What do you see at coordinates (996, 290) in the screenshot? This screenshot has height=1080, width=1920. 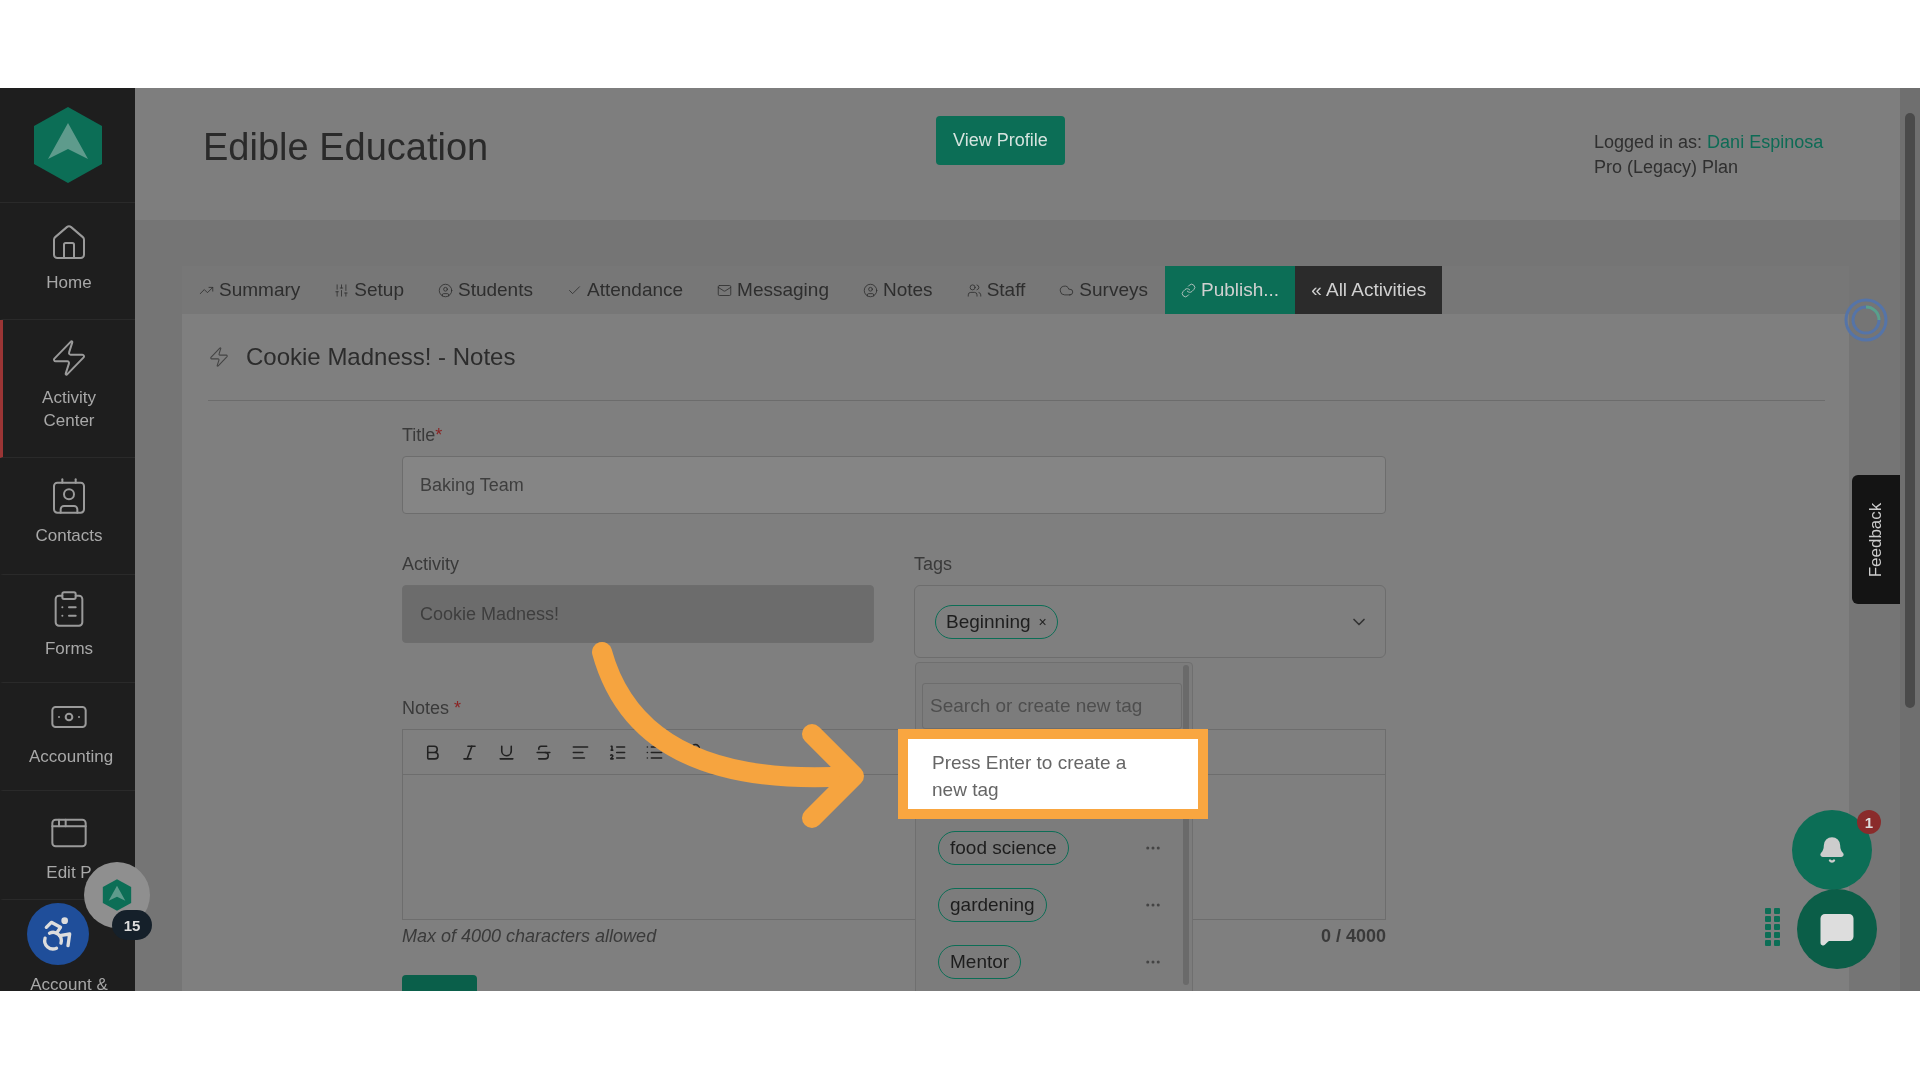 I see `tab: Staff` at bounding box center [996, 290].